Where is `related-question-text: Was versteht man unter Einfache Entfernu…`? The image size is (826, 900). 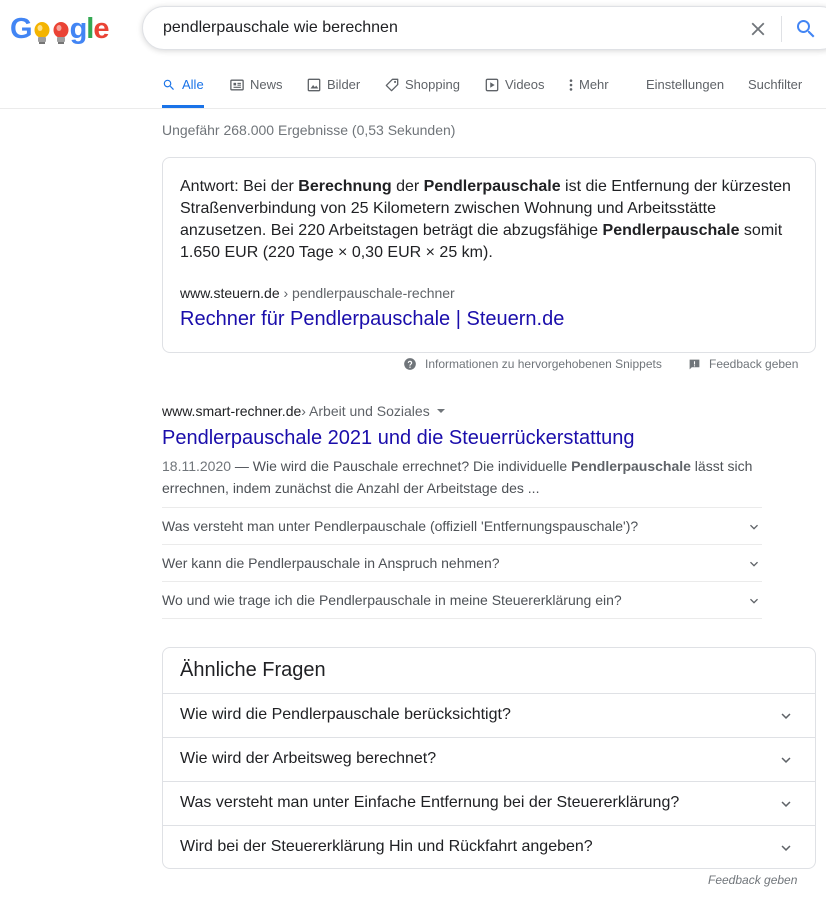
related-question-text: Was versteht man unter Einfache Entfernu… is located at coordinates (430, 802).